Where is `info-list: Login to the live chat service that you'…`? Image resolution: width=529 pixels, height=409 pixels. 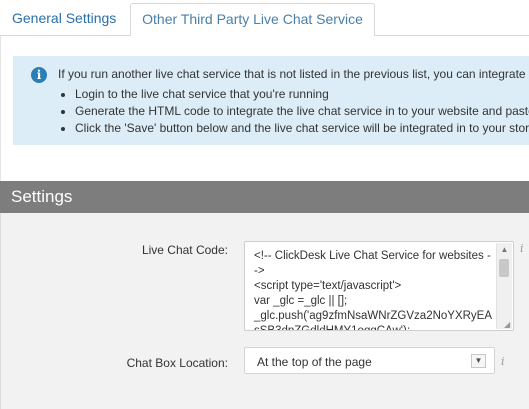 info-list: Login to the live chat service that you'… is located at coordinates (295, 111).